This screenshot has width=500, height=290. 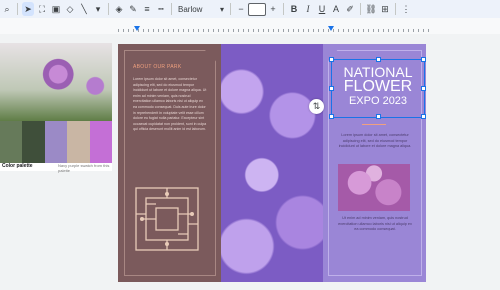 I want to click on palette-sublabel: Navy purple swatch from this palette, so click(x=84, y=168).